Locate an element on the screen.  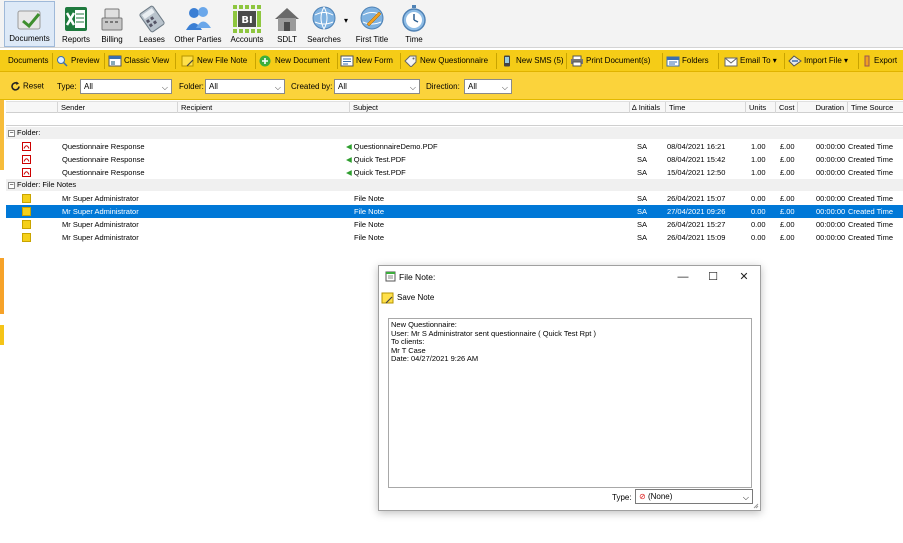
minimize-icon: — is located at coordinates (683, 277).